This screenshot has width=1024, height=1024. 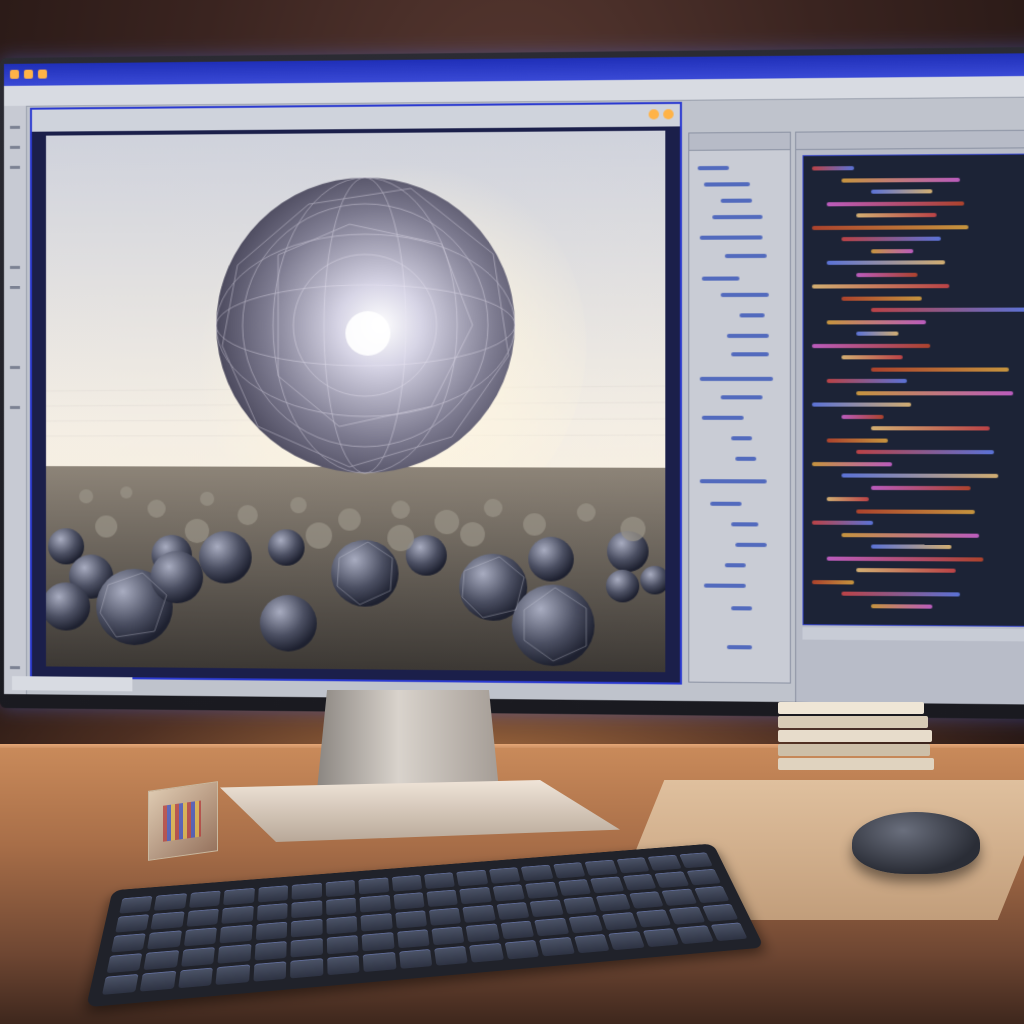 I want to click on close-icon, so click(x=42, y=74).